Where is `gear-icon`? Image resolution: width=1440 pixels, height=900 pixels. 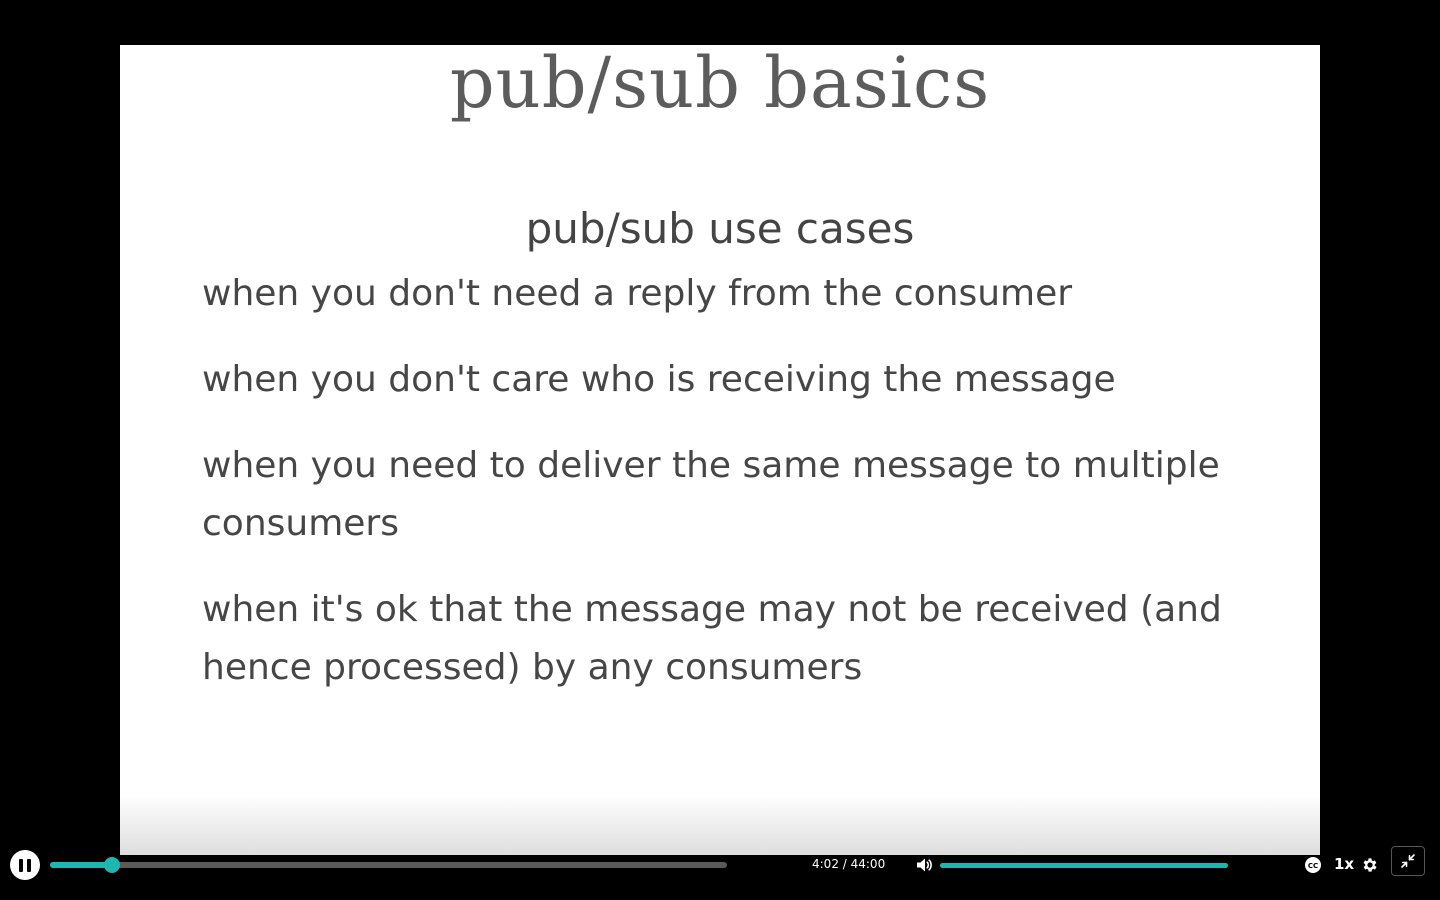
gear-icon is located at coordinates (1370, 865).